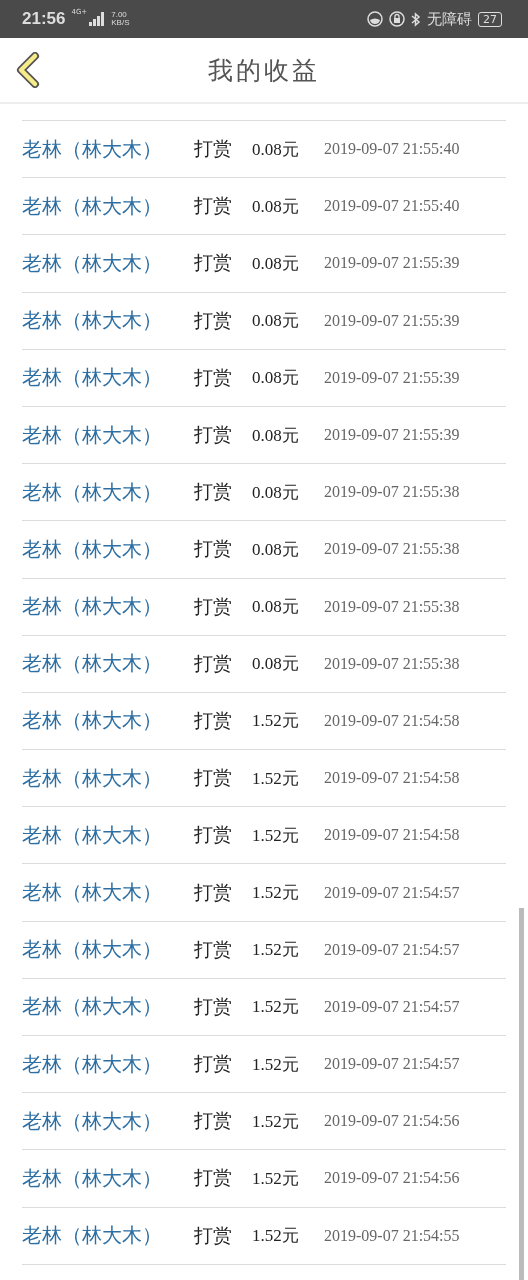 This screenshot has height=1280, width=528. What do you see at coordinates (44, 19) in the screenshot?
I see `clock: 21:56` at bounding box center [44, 19].